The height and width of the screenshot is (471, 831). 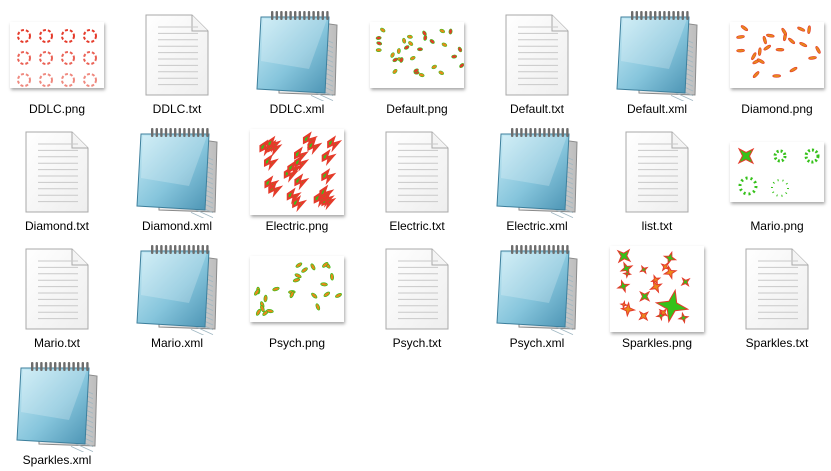 I want to click on file-name-label: Sparkles.xml, so click(x=57, y=460).